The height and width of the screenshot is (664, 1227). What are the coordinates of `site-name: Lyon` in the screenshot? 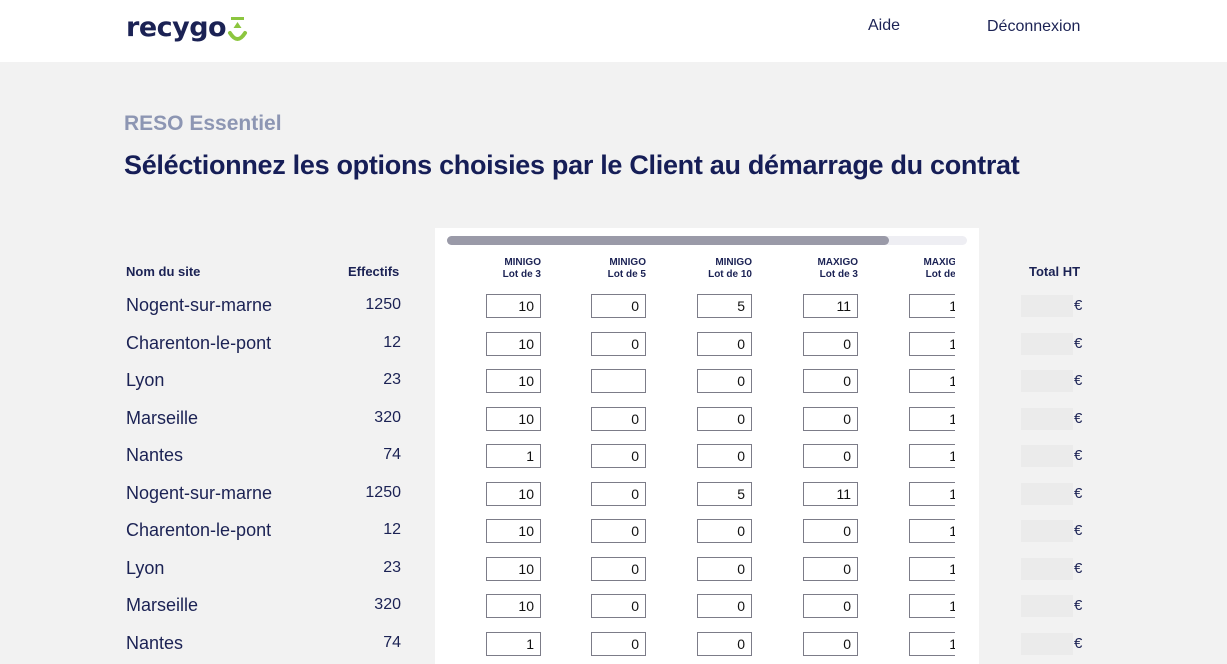 It's located at (145, 567).